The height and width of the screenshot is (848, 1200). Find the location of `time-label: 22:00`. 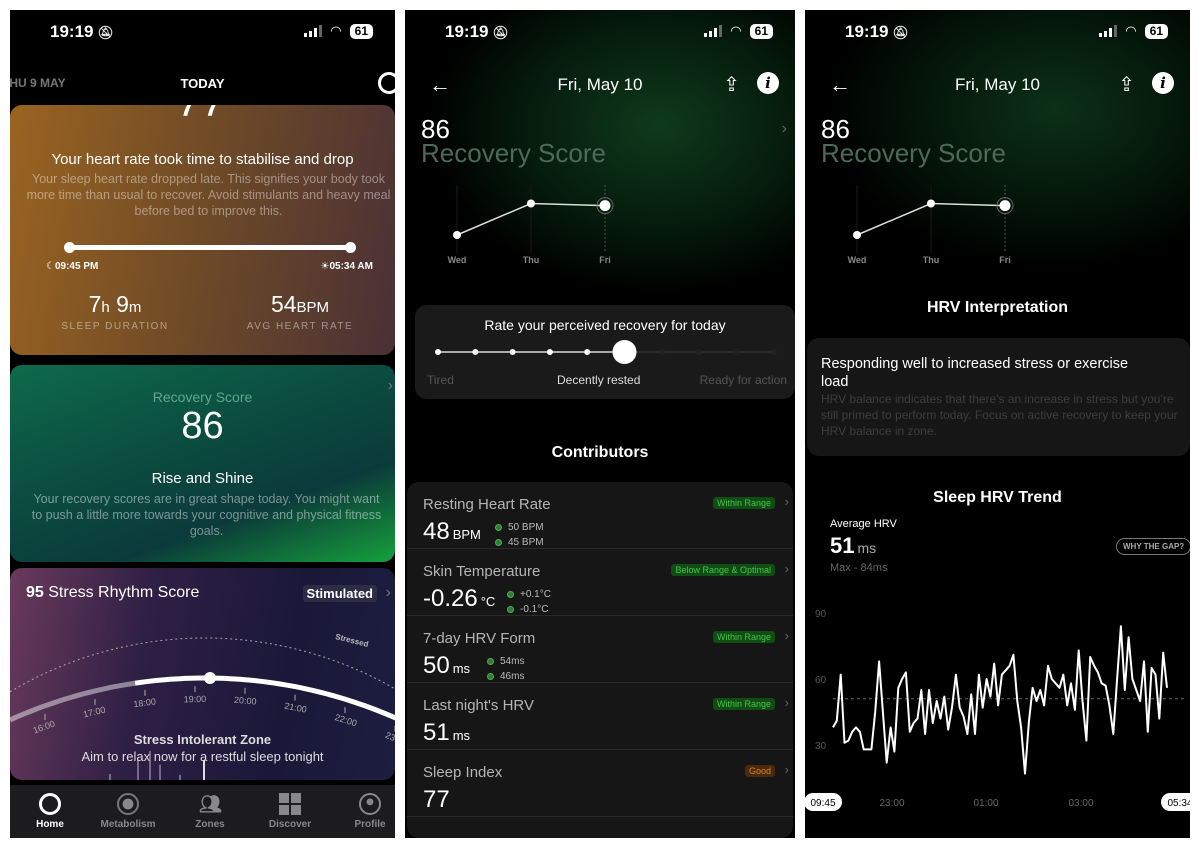

time-label: 22:00 is located at coordinates (346, 720).